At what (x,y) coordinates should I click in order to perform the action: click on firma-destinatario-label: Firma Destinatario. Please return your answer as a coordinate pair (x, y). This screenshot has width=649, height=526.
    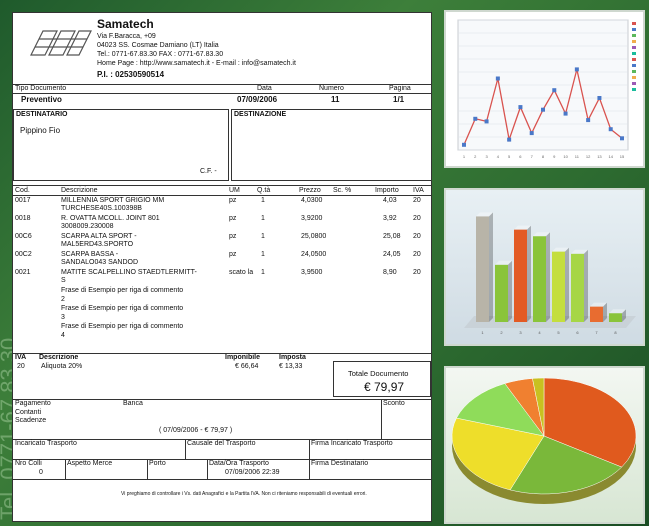
    Looking at the image, I should click on (340, 463).